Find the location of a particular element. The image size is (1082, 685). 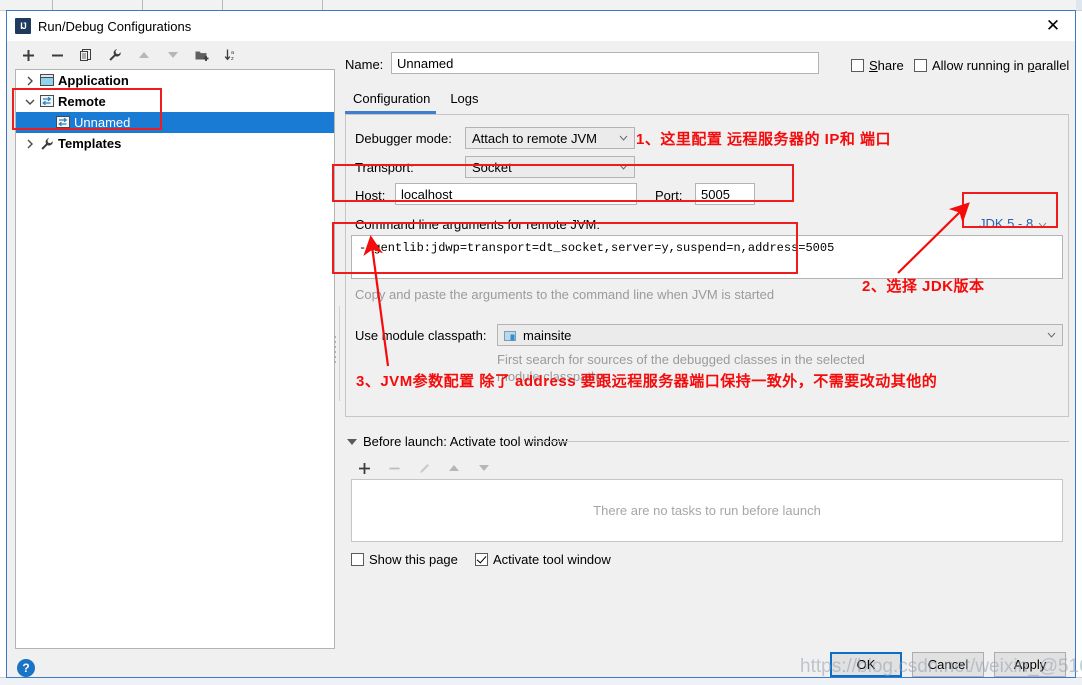

debugger-mode-dropdown: Attach to remote JVM is located at coordinates (550, 138).